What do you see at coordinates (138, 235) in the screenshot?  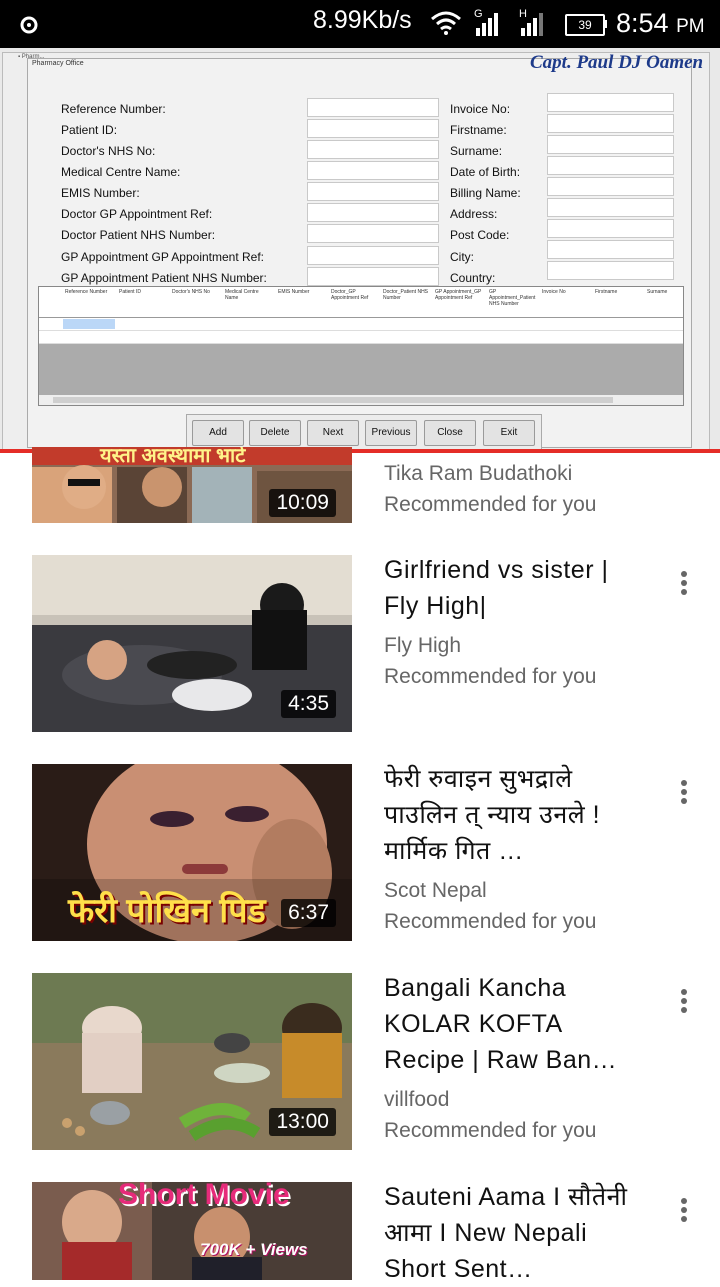 I see `label-doctor-patient-nhs: Doctor Patient NHS Number:` at bounding box center [138, 235].